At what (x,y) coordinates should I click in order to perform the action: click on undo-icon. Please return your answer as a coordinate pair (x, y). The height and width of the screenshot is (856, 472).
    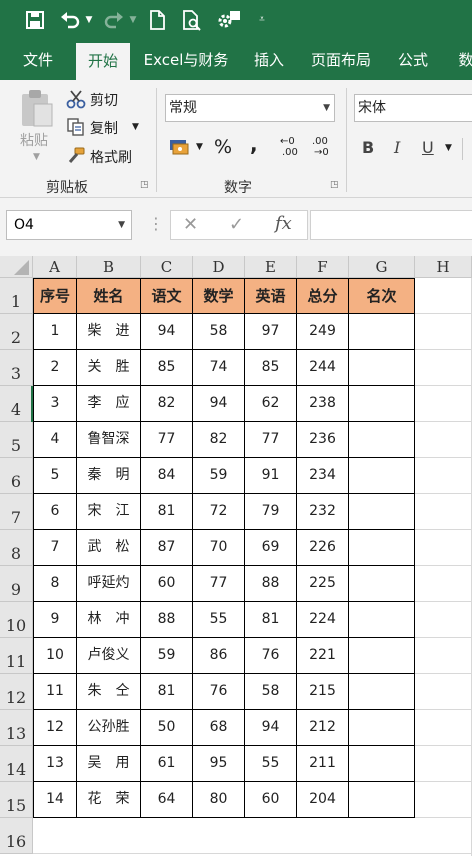
    Looking at the image, I should click on (70, 20).